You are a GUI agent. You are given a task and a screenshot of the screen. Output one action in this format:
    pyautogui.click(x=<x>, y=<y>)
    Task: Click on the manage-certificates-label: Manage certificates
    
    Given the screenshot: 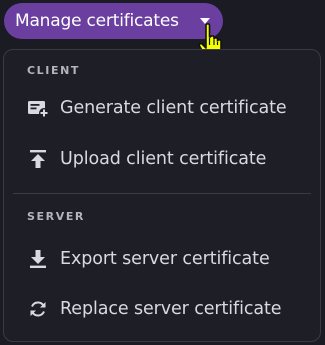 What is the action you would take?
    pyautogui.click(x=97, y=21)
    